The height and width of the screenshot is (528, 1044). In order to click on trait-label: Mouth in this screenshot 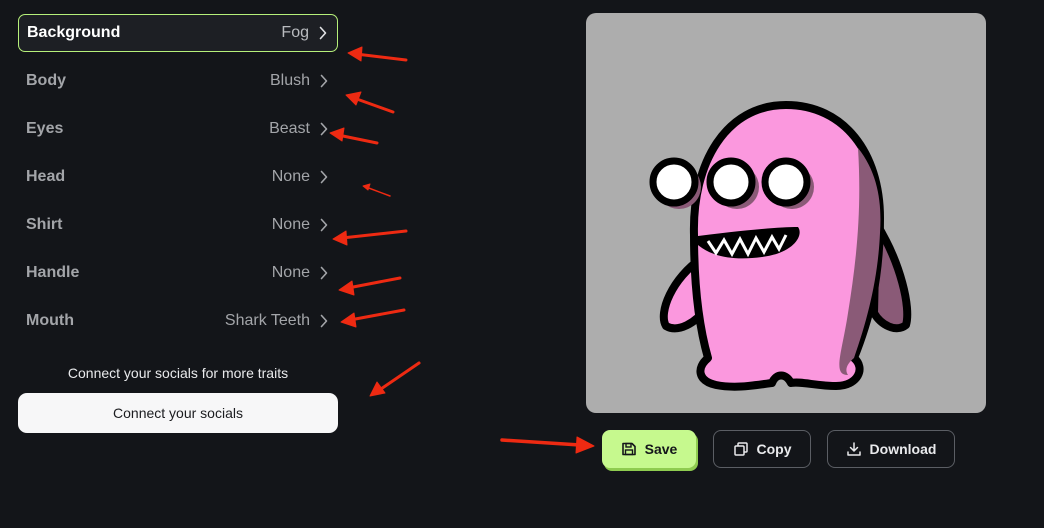, I will do `click(50, 320)`.